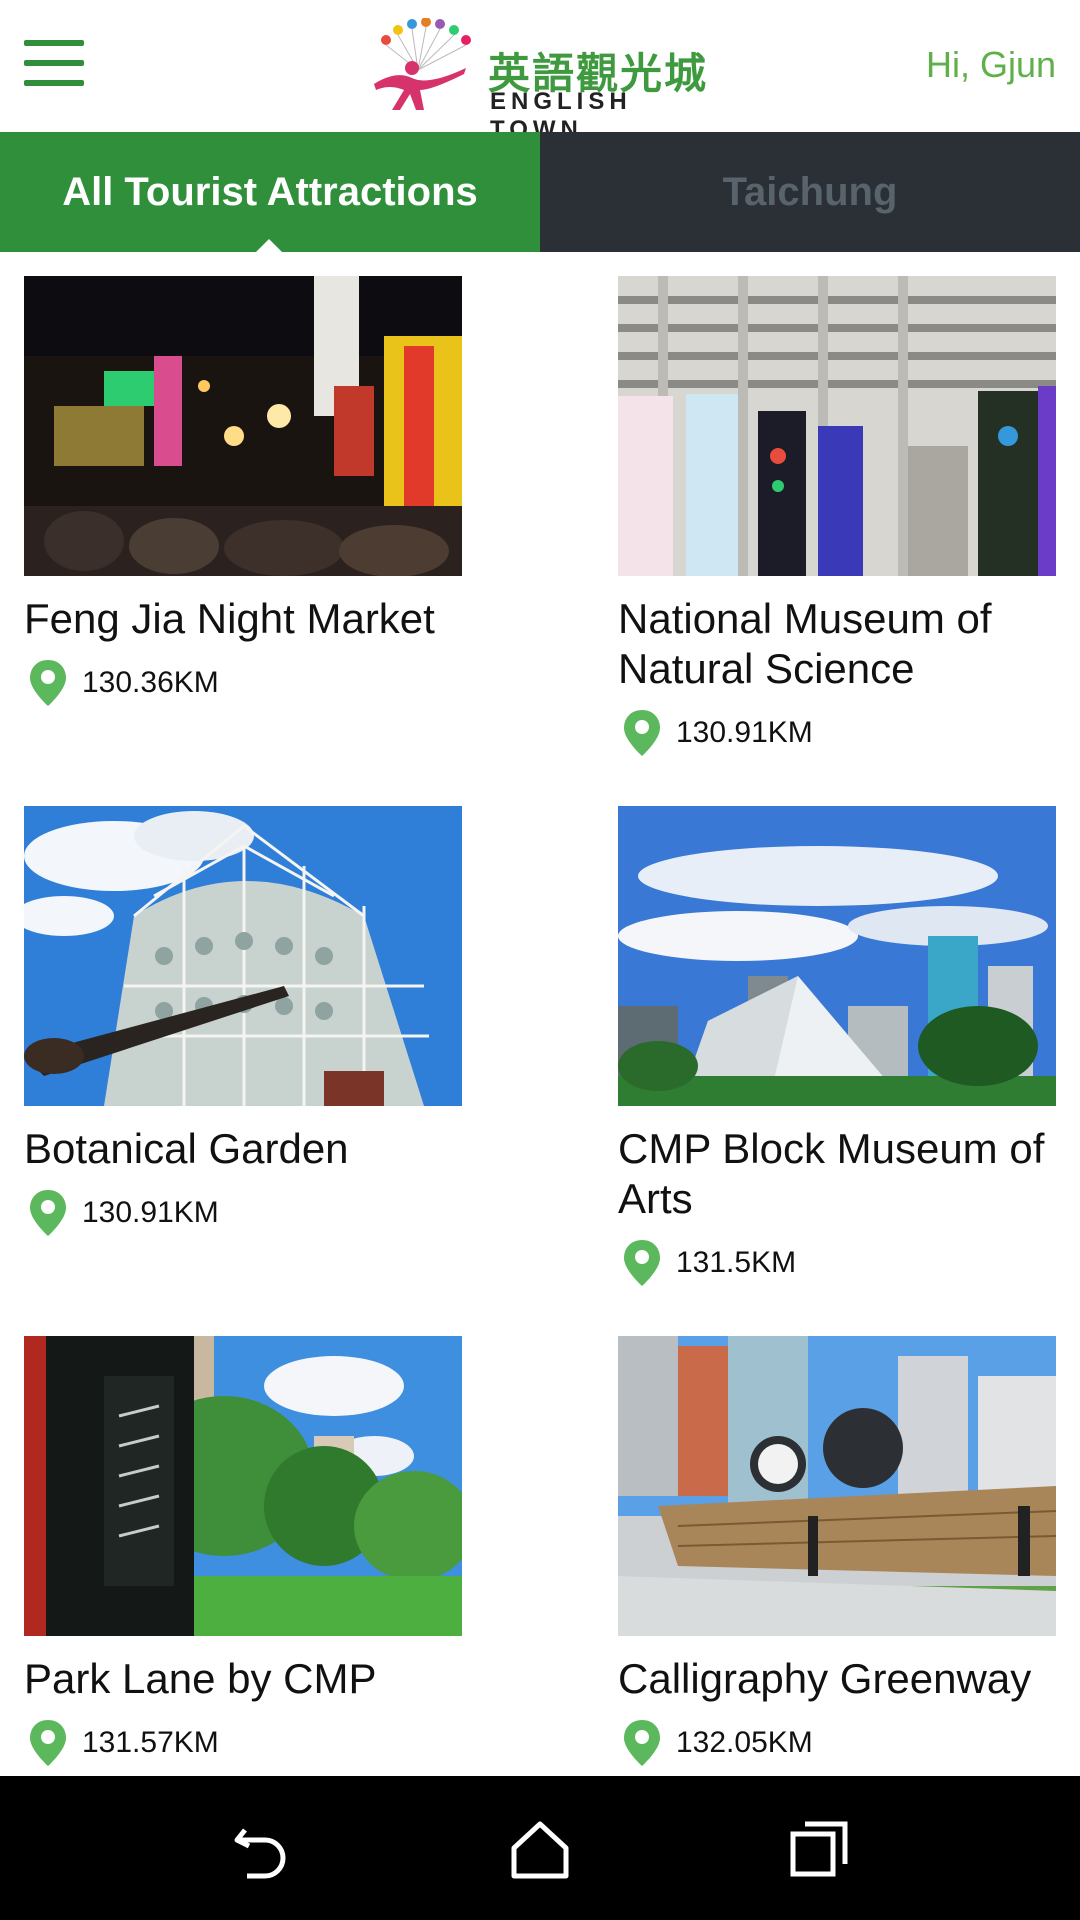  What do you see at coordinates (243, 1486) in the screenshot?
I see `park-lane-photo` at bounding box center [243, 1486].